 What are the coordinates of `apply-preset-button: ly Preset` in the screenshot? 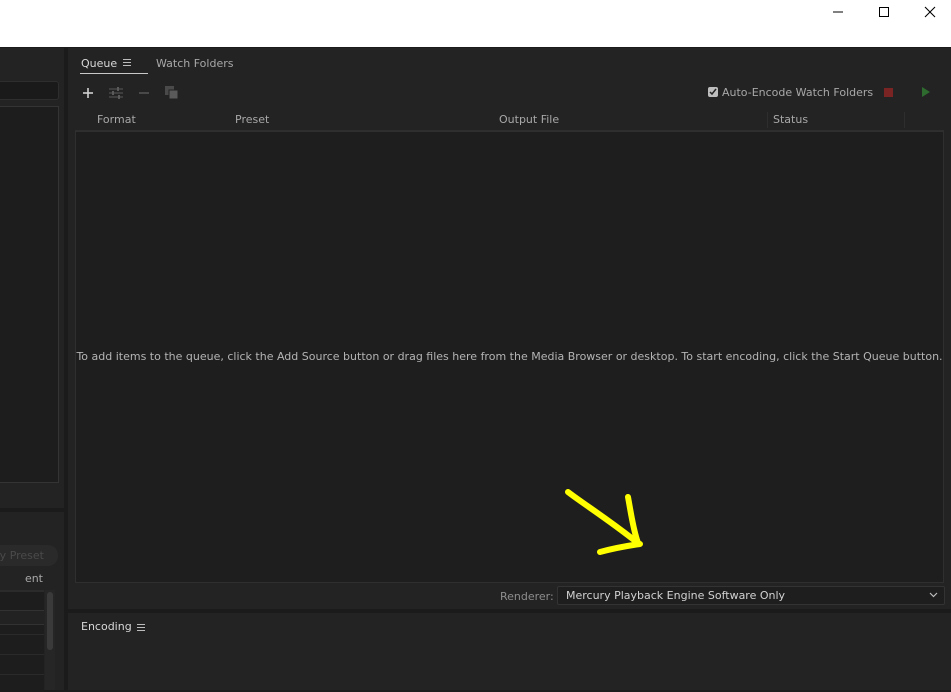 It's located at (29, 555).